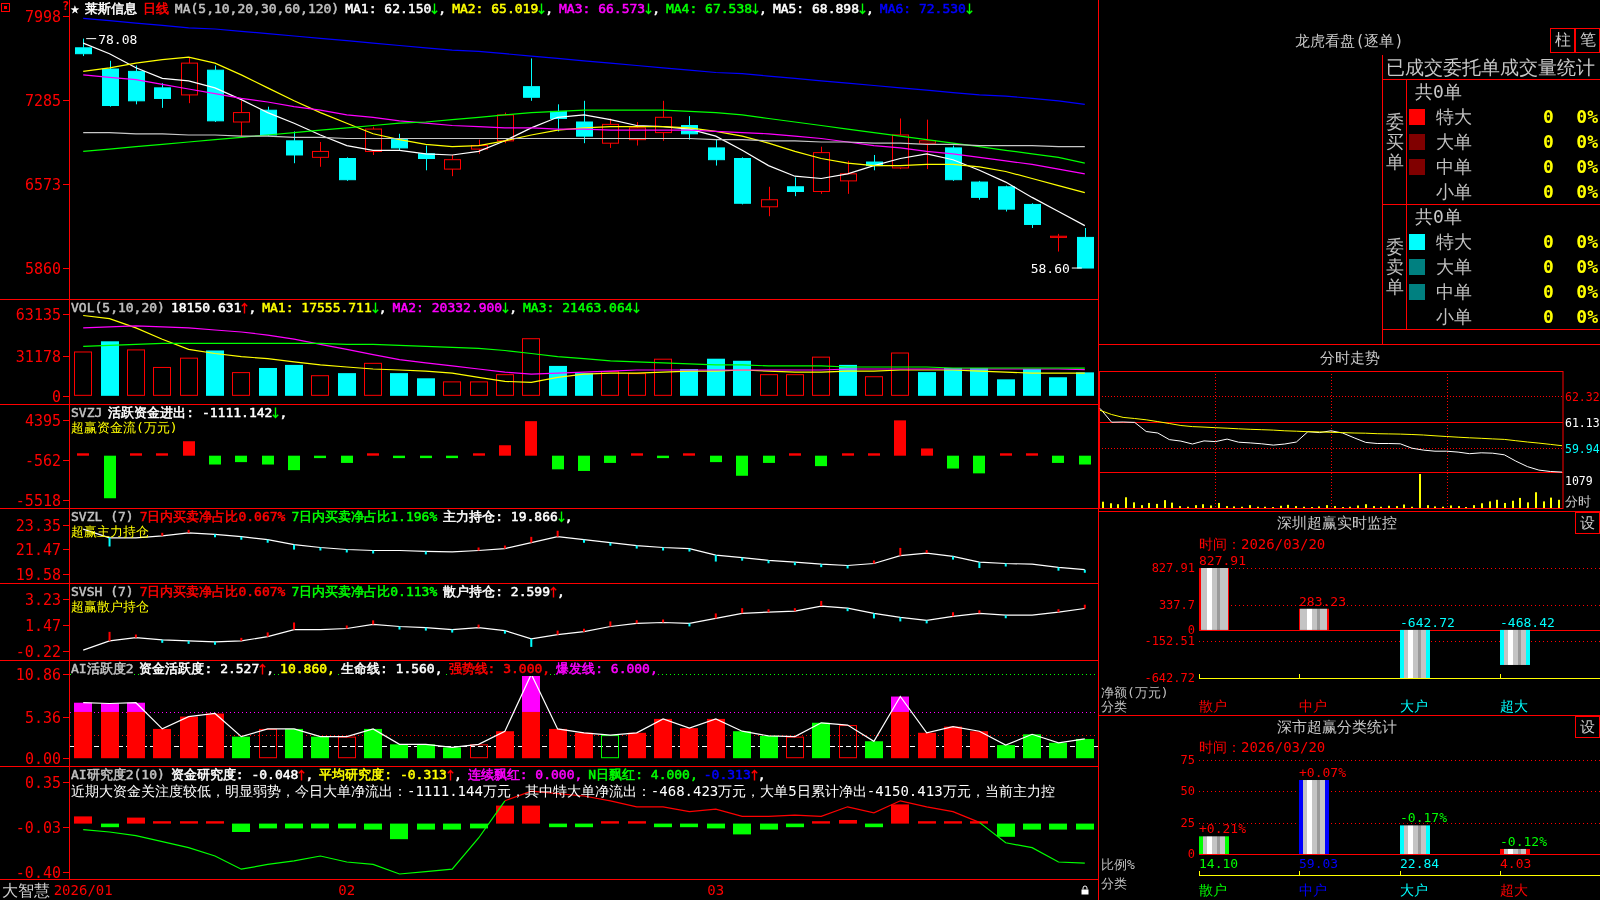  What do you see at coordinates (1578, 501) in the screenshot?
I see `axis-title: 分时` at bounding box center [1578, 501].